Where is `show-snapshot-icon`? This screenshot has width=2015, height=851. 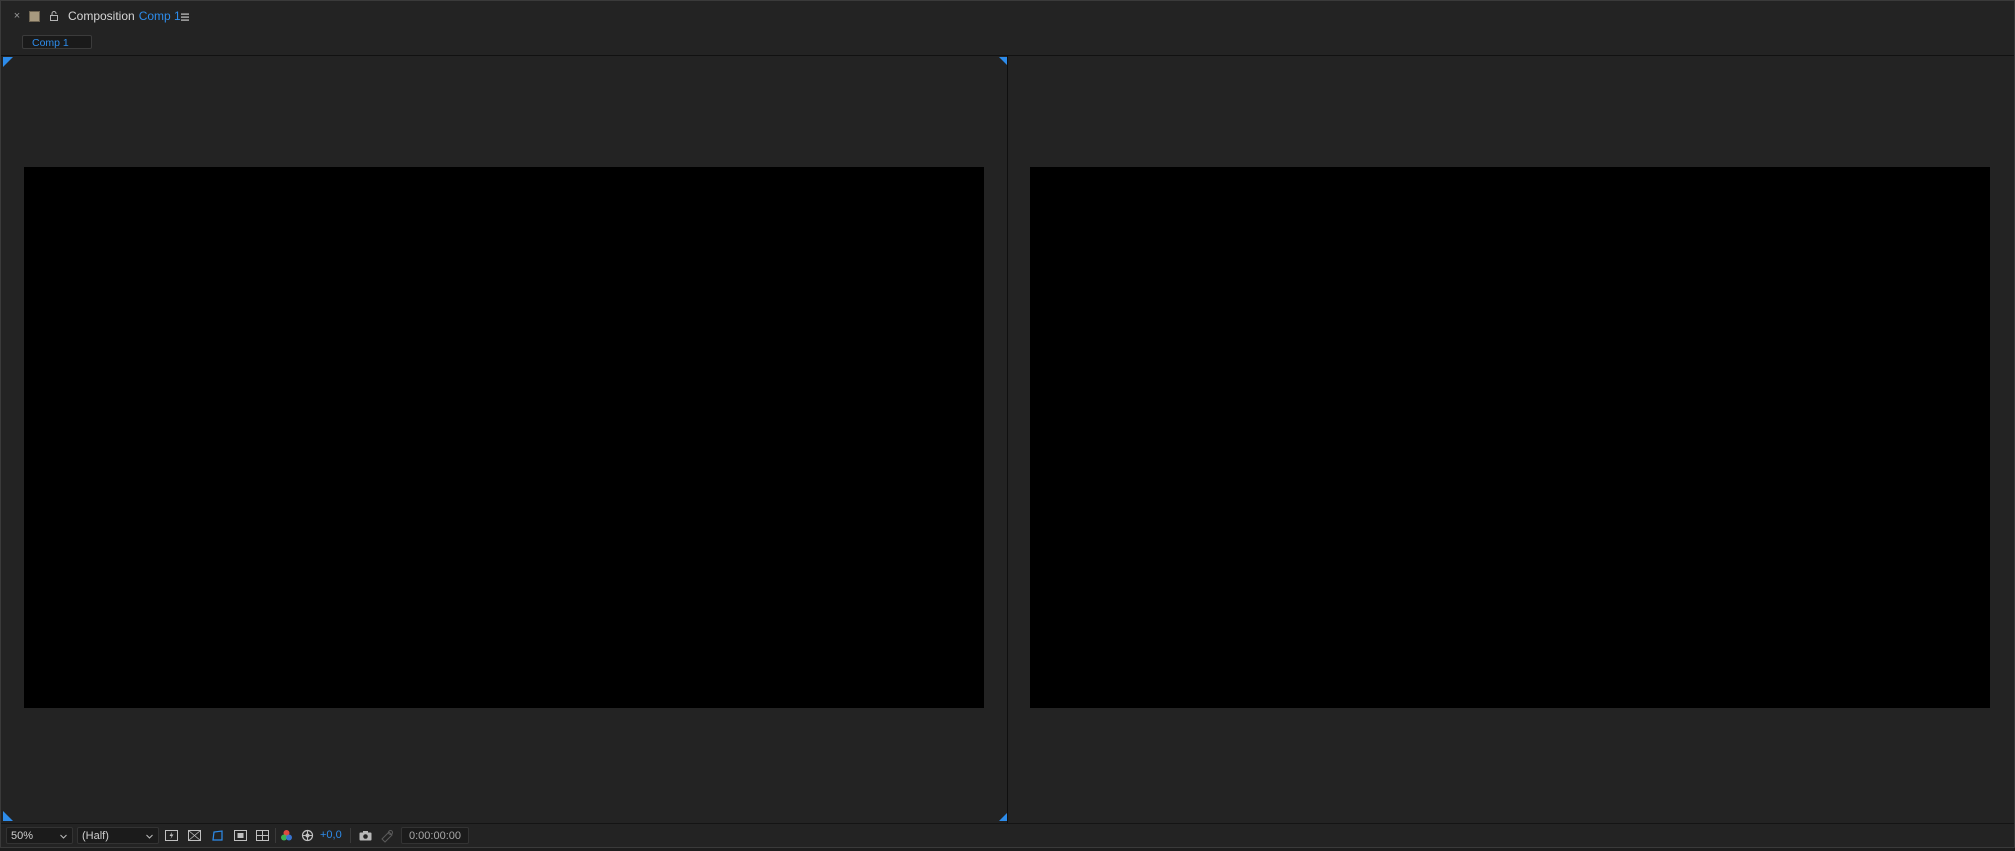
show-snapshot-icon is located at coordinates (387, 835).